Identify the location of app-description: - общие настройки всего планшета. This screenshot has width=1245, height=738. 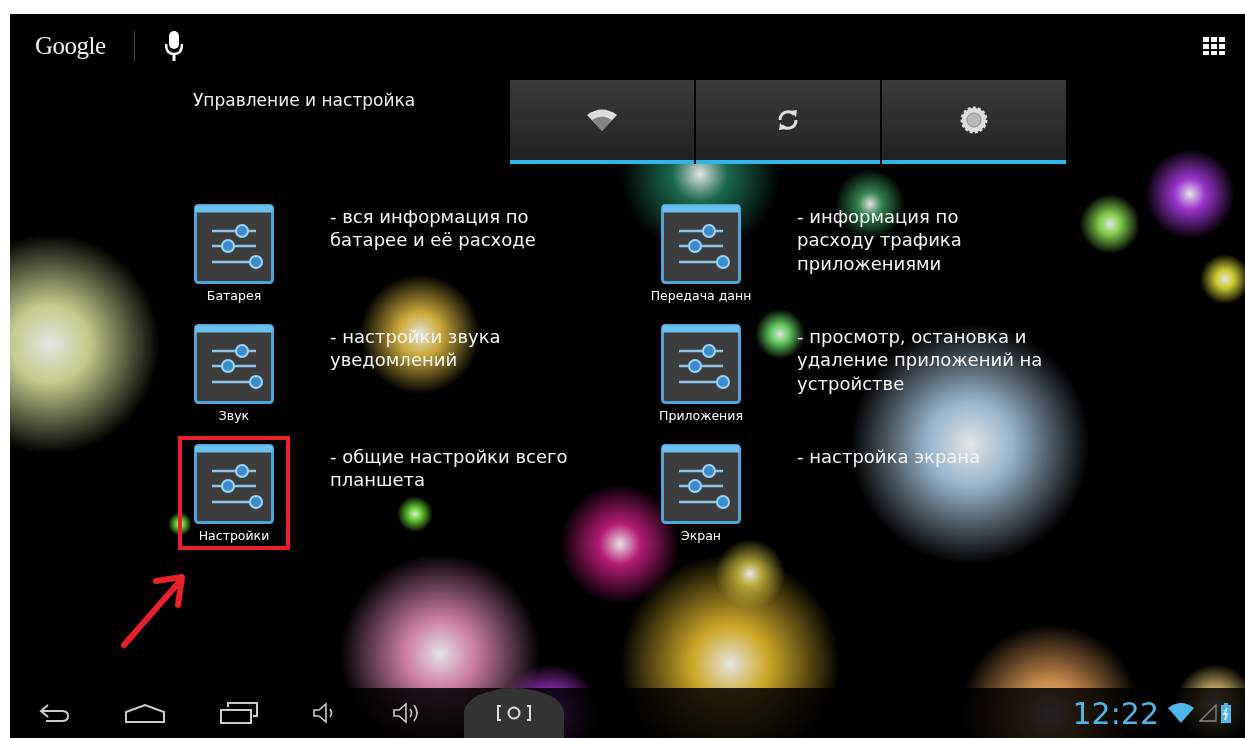
(449, 468).